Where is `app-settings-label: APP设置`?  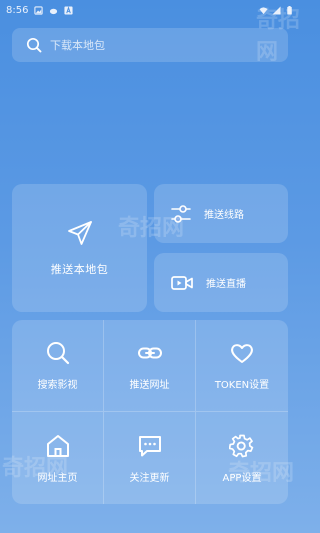
app-settings-label: APP设置 is located at coordinates (242, 478).